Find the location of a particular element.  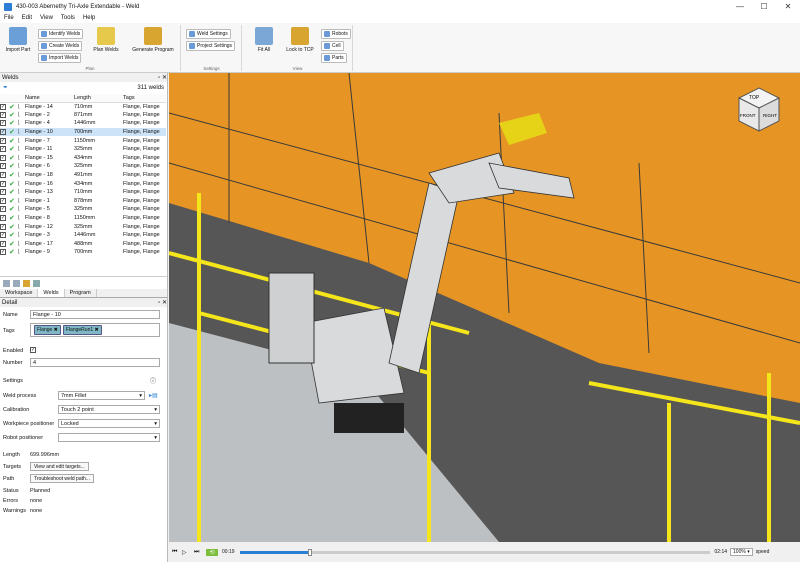

table-row: ✓ ✔ ⌊ Flange - 12 325mm Flange, Flange is located at coordinates (83, 226).